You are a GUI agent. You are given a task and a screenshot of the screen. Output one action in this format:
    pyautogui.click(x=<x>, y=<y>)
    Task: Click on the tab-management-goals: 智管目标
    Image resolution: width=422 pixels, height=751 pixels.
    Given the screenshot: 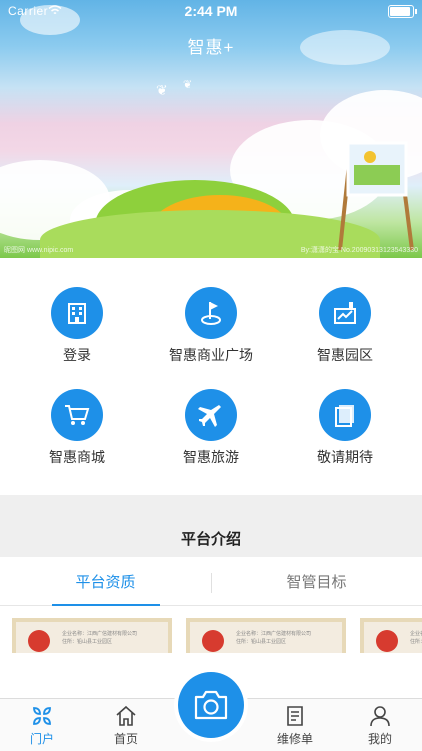 What is the action you would take?
    pyautogui.click(x=316, y=583)
    